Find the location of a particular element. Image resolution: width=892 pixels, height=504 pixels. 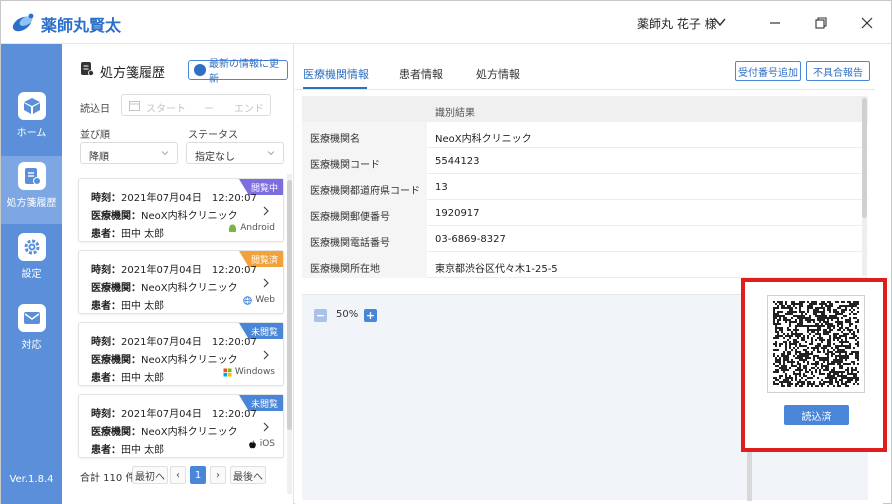

tab-patient-info: 患者情報 is located at coordinates (421, 74).